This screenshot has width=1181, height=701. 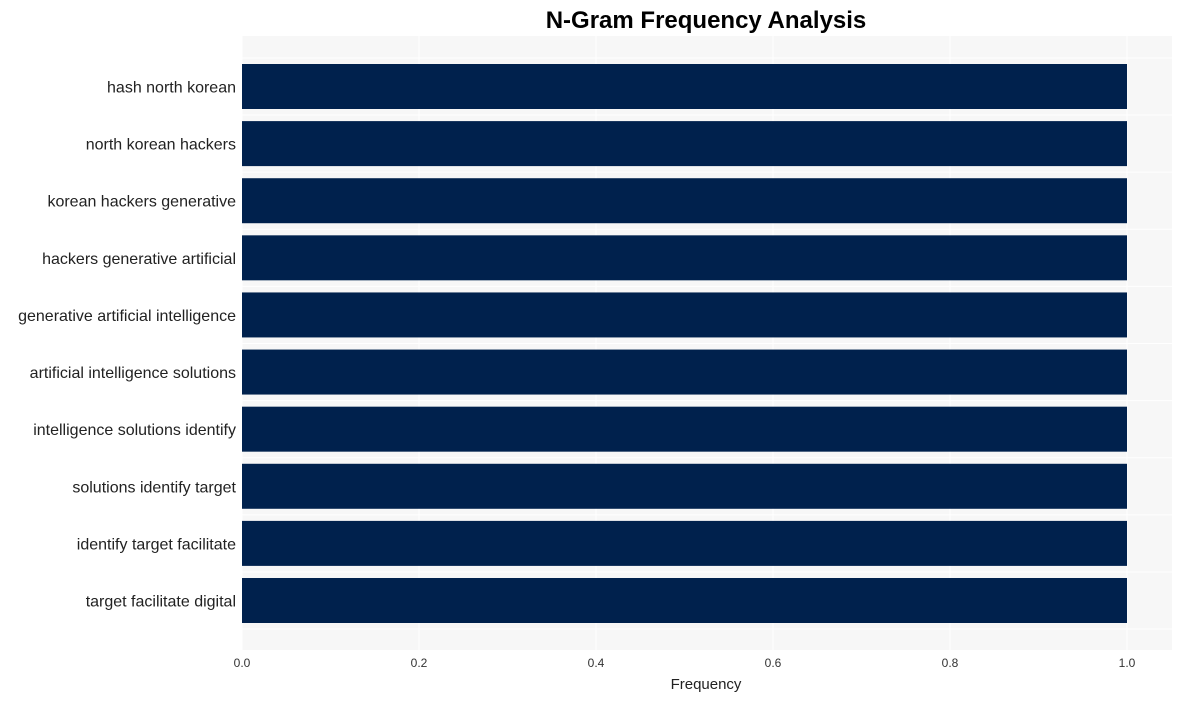 What do you see at coordinates (139, 259) in the screenshot?
I see `y-tick-label-3: hackers generative artificial` at bounding box center [139, 259].